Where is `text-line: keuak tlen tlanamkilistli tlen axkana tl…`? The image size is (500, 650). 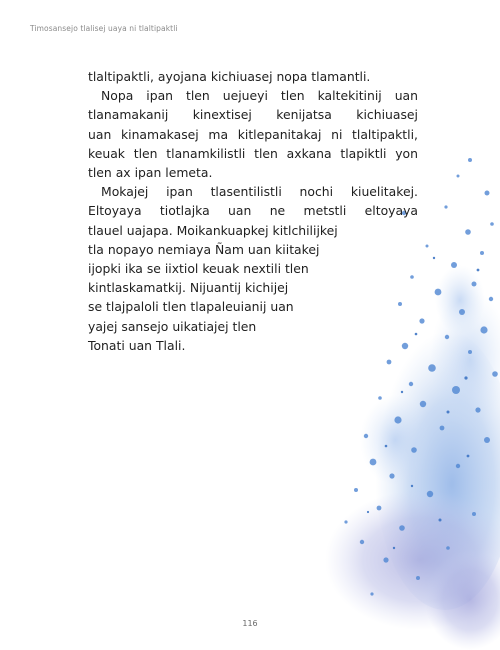
text-line: keuak tlen tlanamkilistli tlen axkana tl… is located at coordinates (253, 153).